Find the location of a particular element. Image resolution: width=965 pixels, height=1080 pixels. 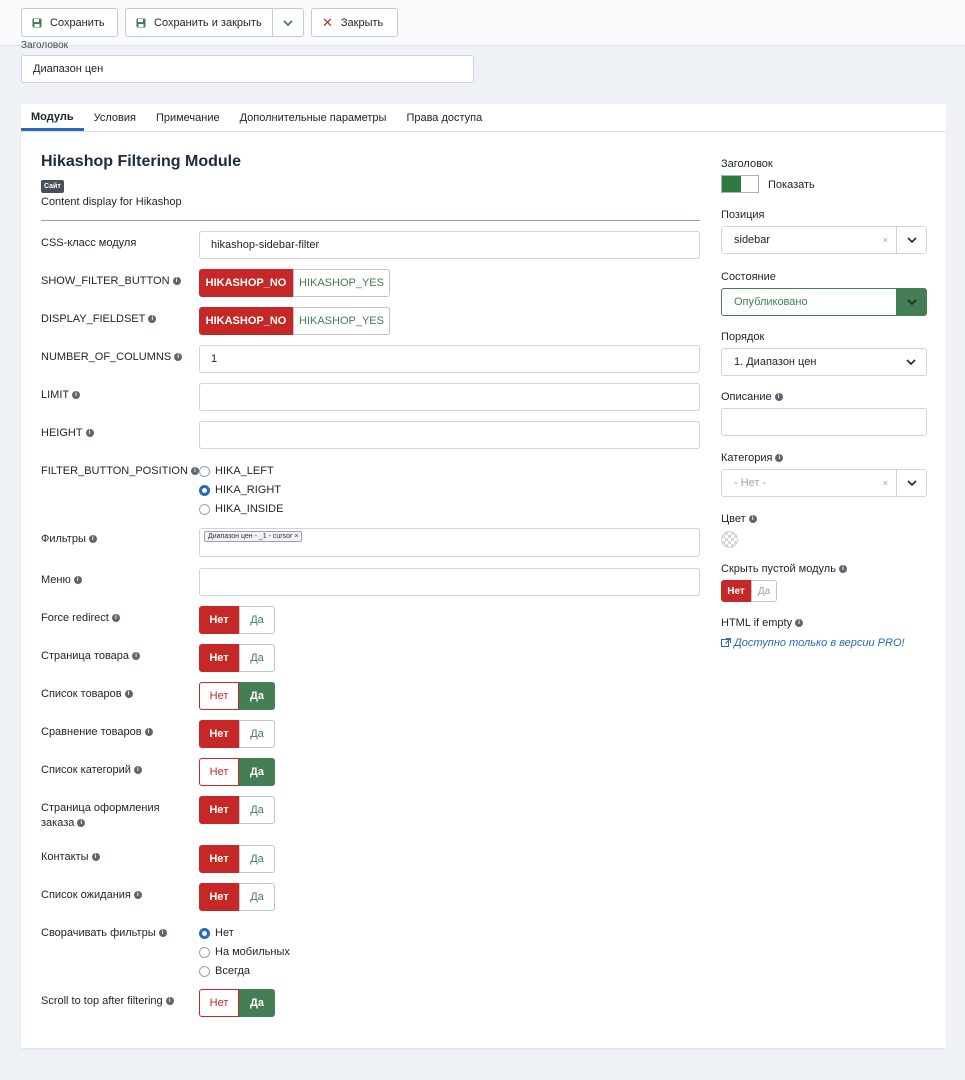

color-swatch is located at coordinates (729, 539).